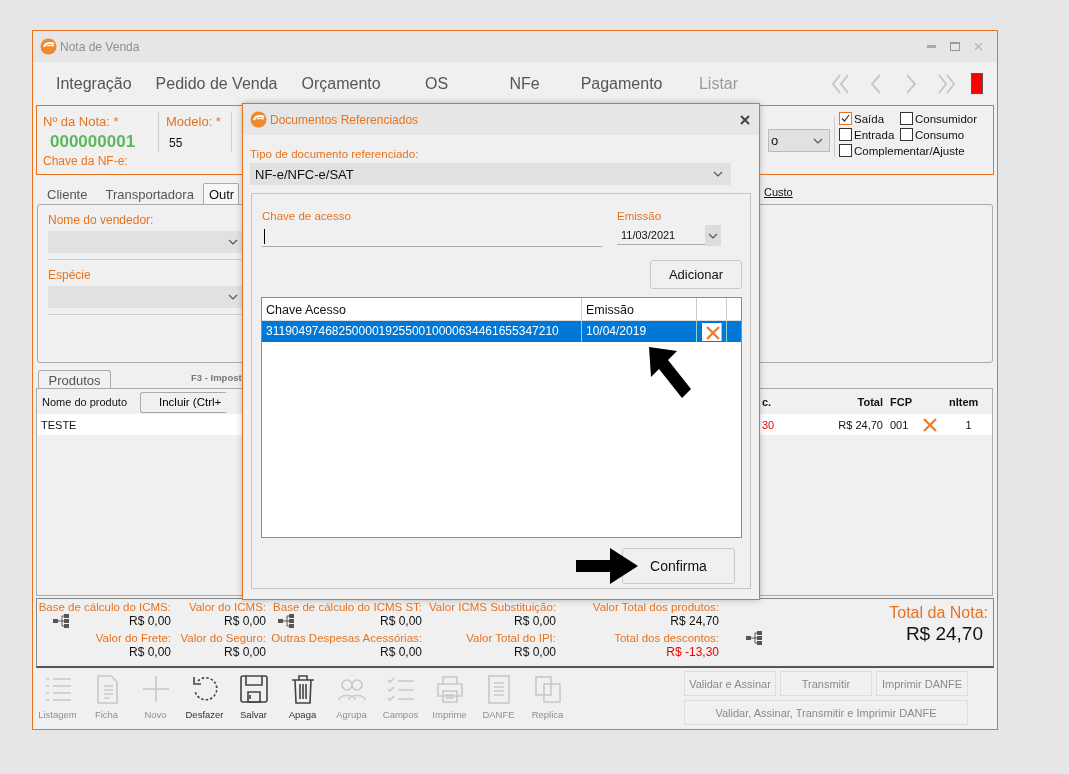  I want to click on double-chevron-right-icon, so click(946, 83).